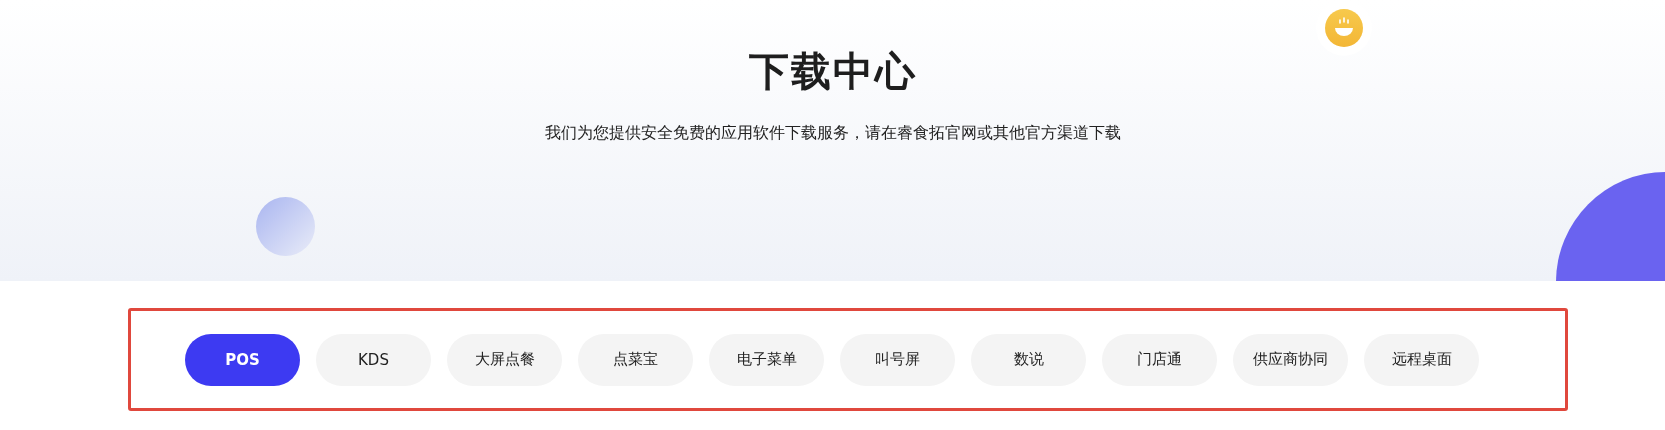 The height and width of the screenshot is (430, 1665). I want to click on category-tab: 门店通, so click(1159, 359).